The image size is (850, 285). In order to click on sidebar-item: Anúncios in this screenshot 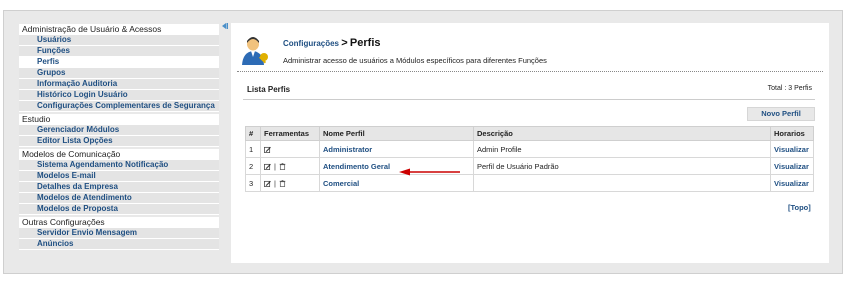, I will do `click(119, 244)`.